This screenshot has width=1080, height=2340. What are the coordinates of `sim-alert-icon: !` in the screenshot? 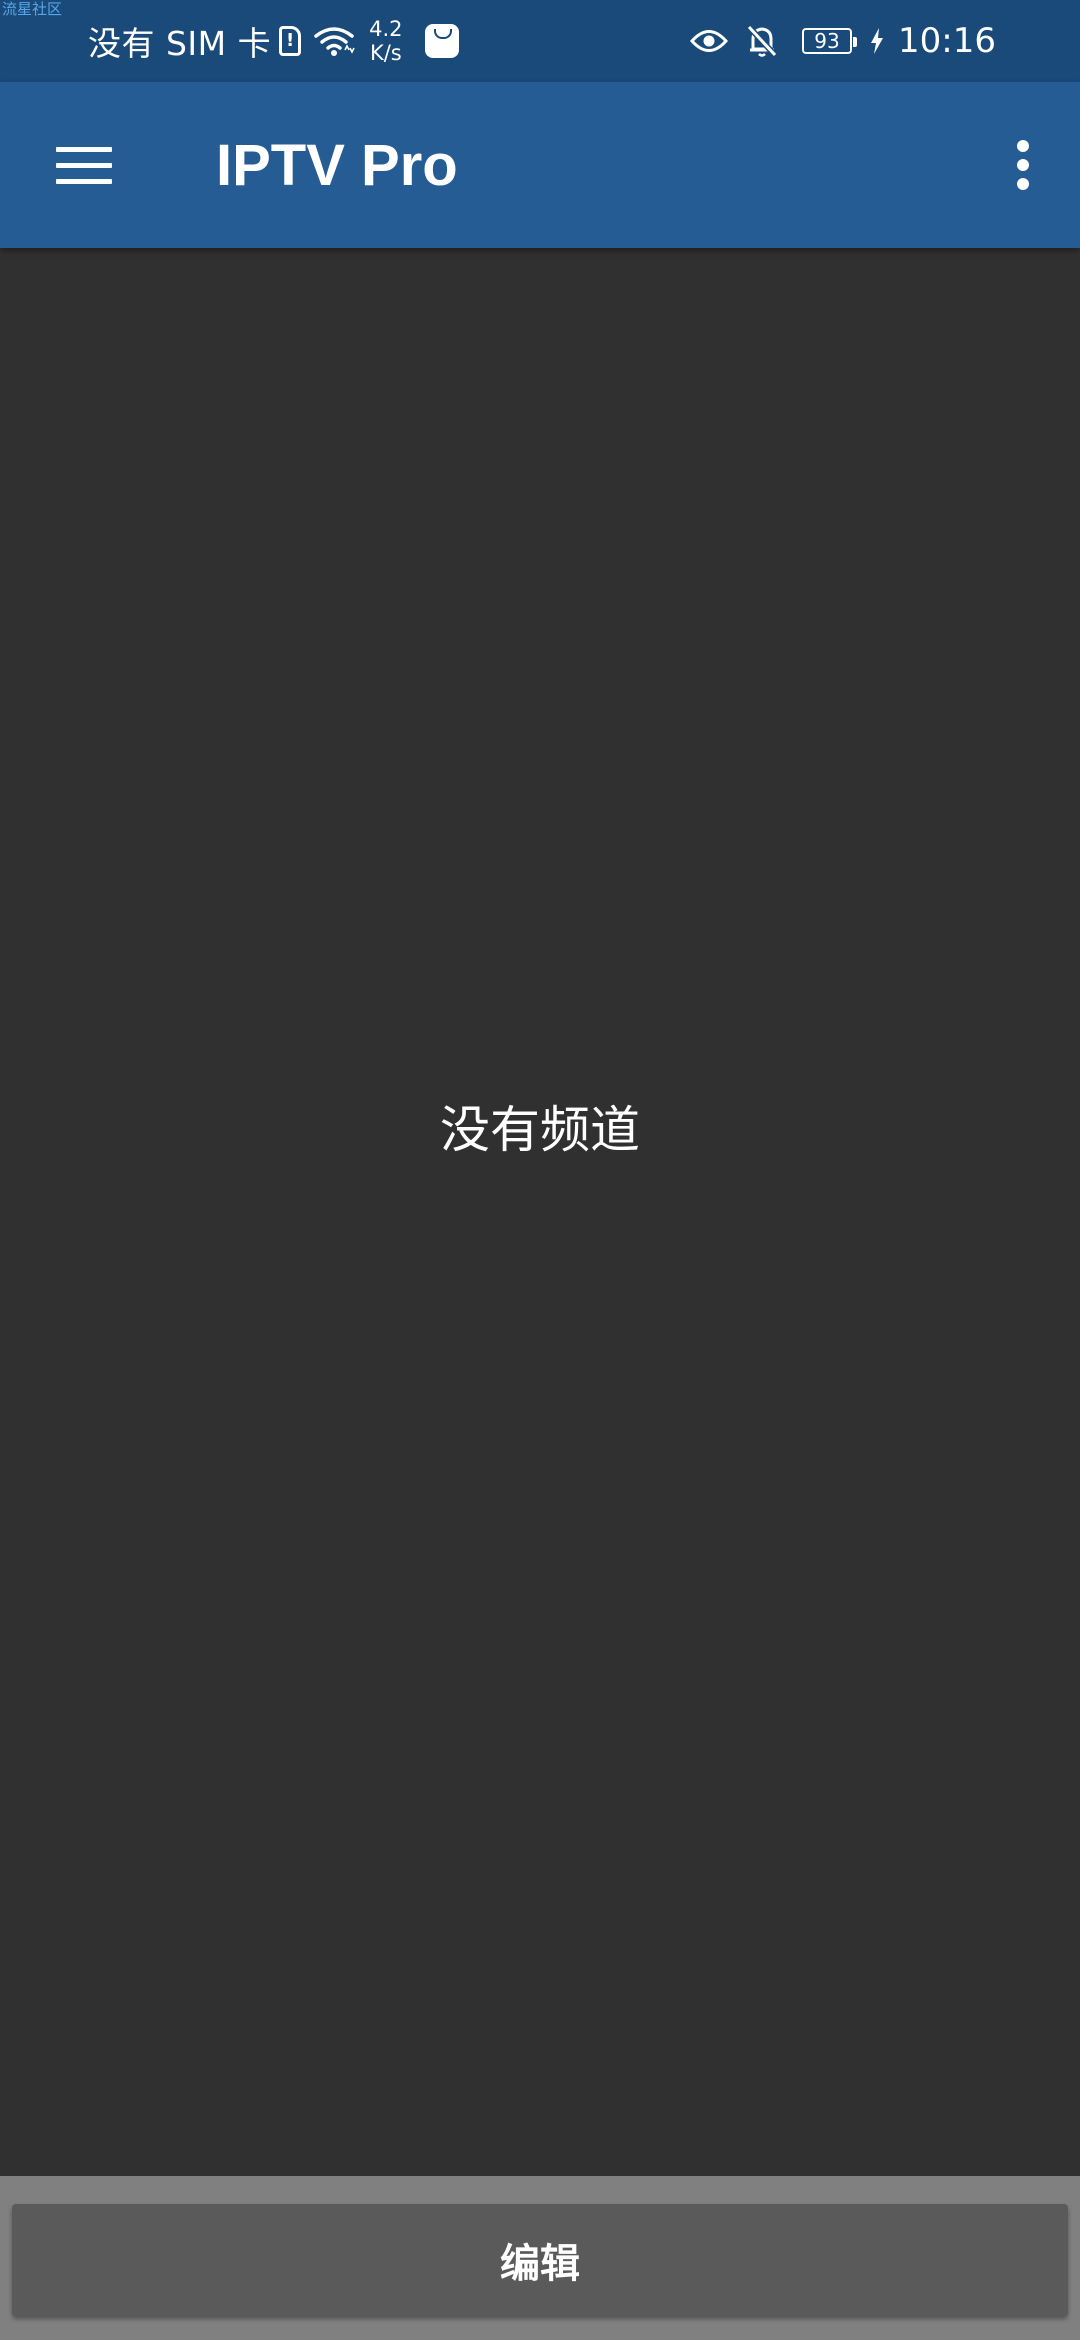 It's located at (290, 41).